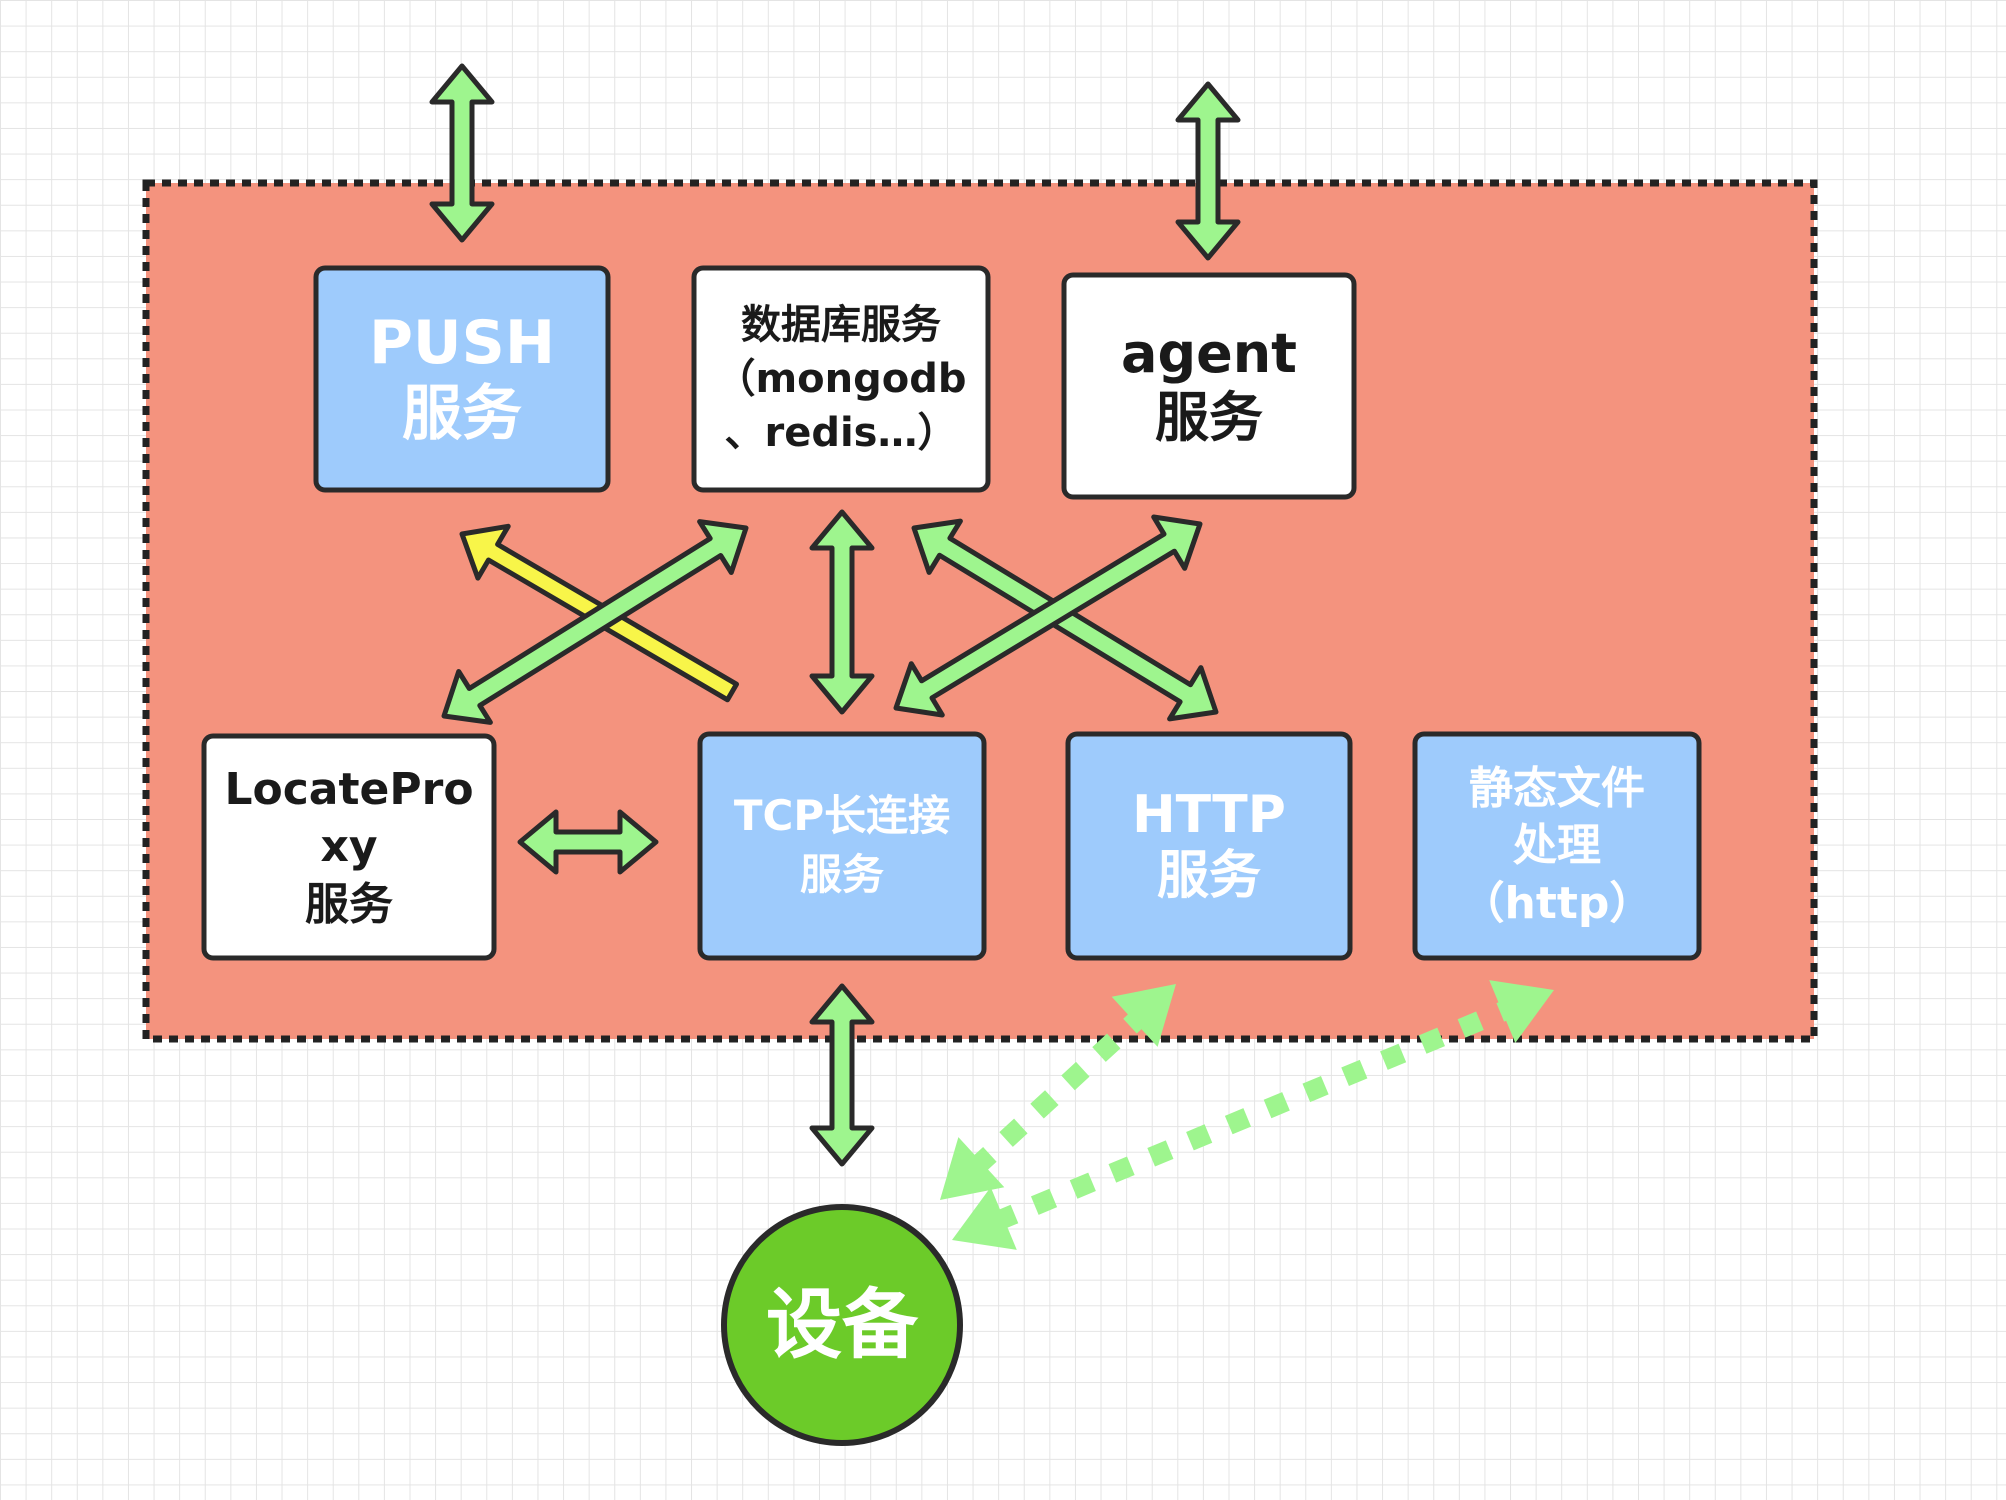 The width and height of the screenshot is (2006, 1500). I want to click on database-service-box, so click(841, 379).